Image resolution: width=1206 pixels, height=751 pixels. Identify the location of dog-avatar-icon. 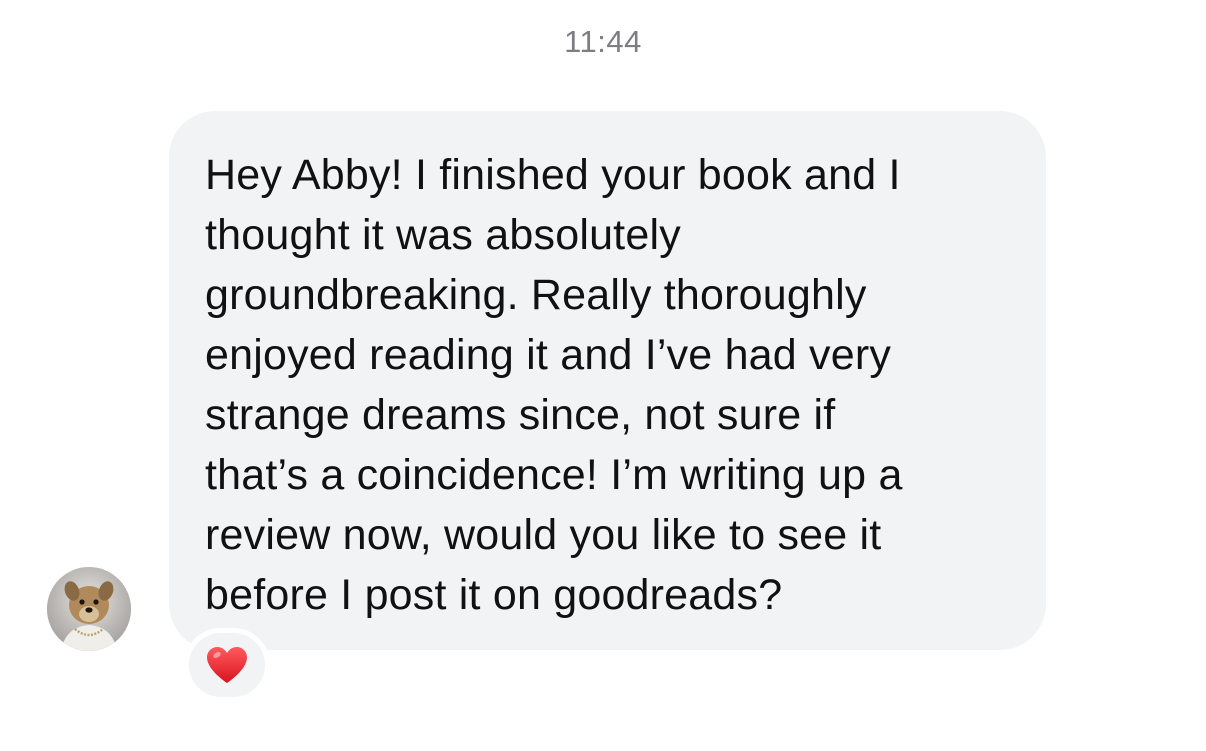
(89, 609).